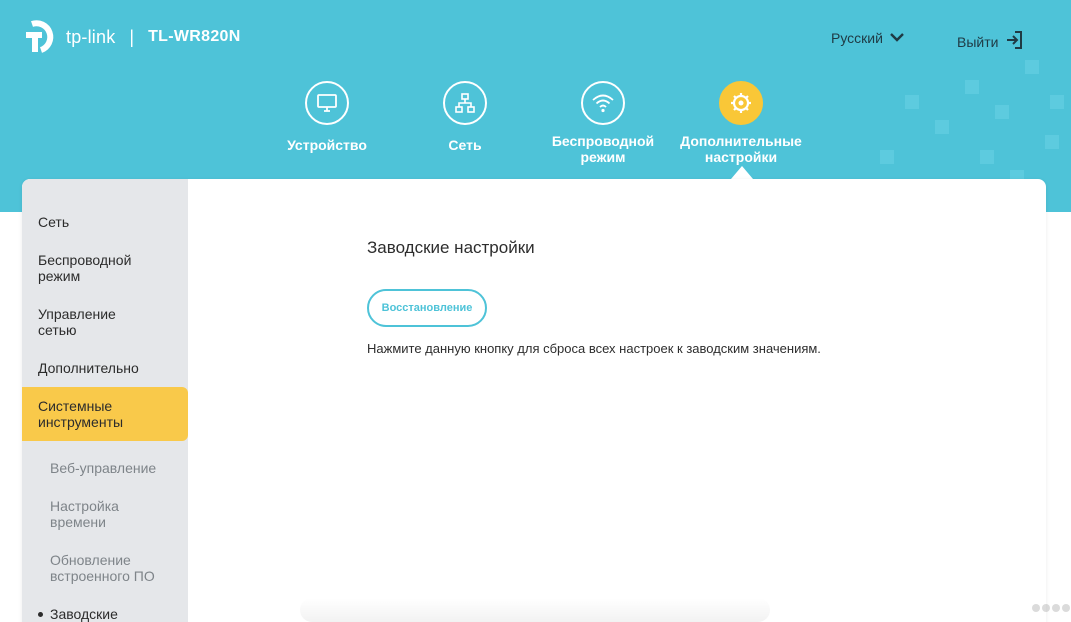 This screenshot has height=622, width=1071. What do you see at coordinates (1050, 608) in the screenshot?
I see `watermark-dots-icon` at bounding box center [1050, 608].